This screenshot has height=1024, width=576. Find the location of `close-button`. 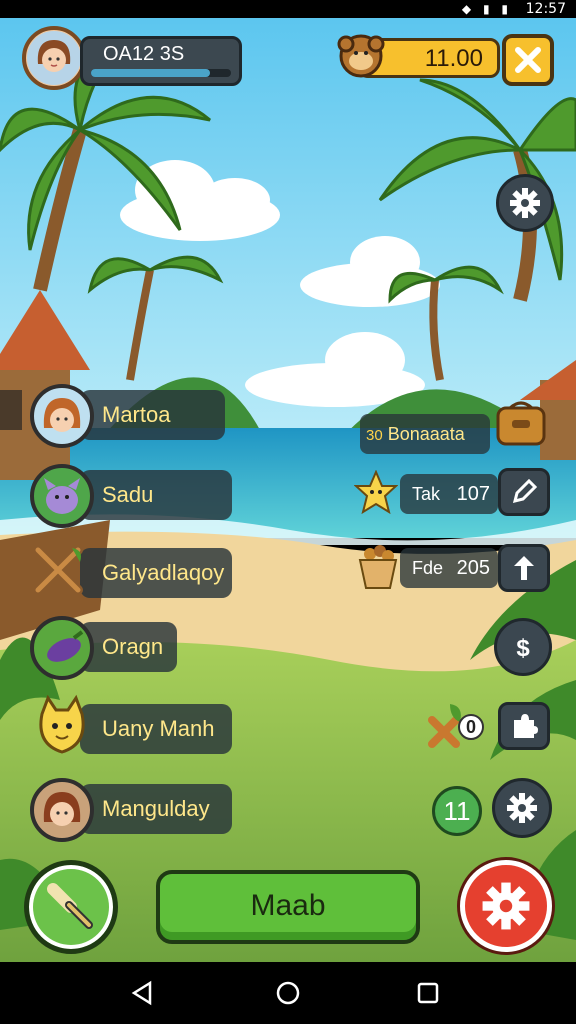

close-button is located at coordinates (528, 60).